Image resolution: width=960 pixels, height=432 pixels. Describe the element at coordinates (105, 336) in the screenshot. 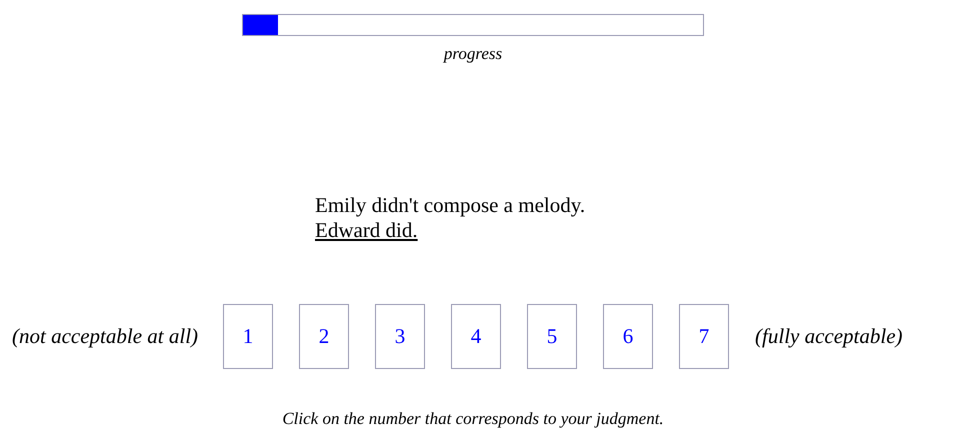

I see `scale-min-label: (not acceptable at all)` at that location.